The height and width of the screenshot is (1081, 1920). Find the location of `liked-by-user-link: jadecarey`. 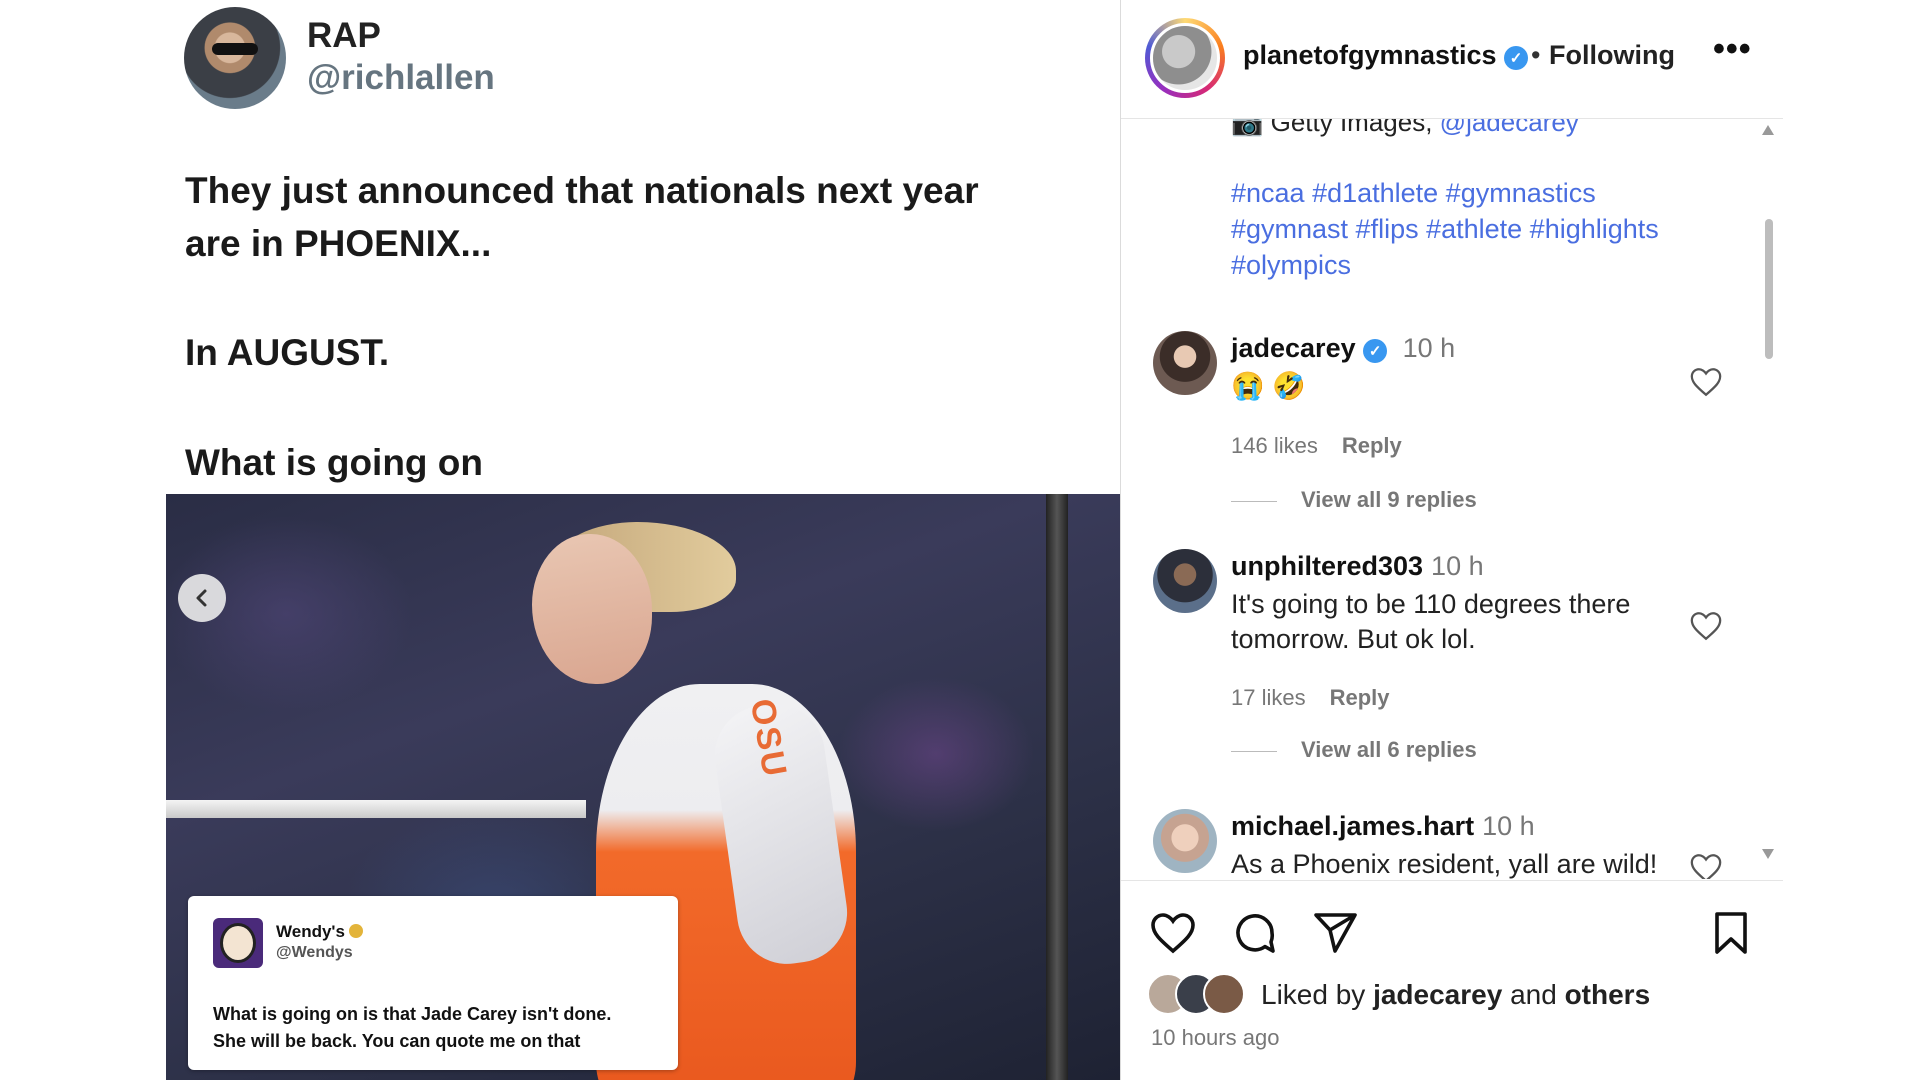

liked-by-user-link: jadecarey is located at coordinates (1437, 994).